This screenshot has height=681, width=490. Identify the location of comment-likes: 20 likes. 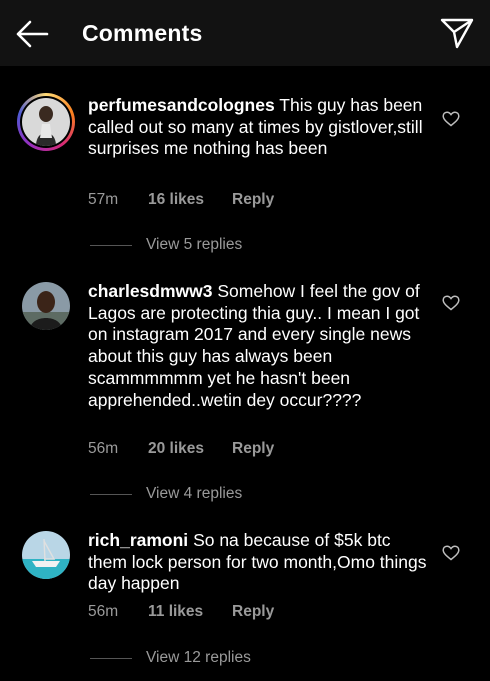
(176, 449).